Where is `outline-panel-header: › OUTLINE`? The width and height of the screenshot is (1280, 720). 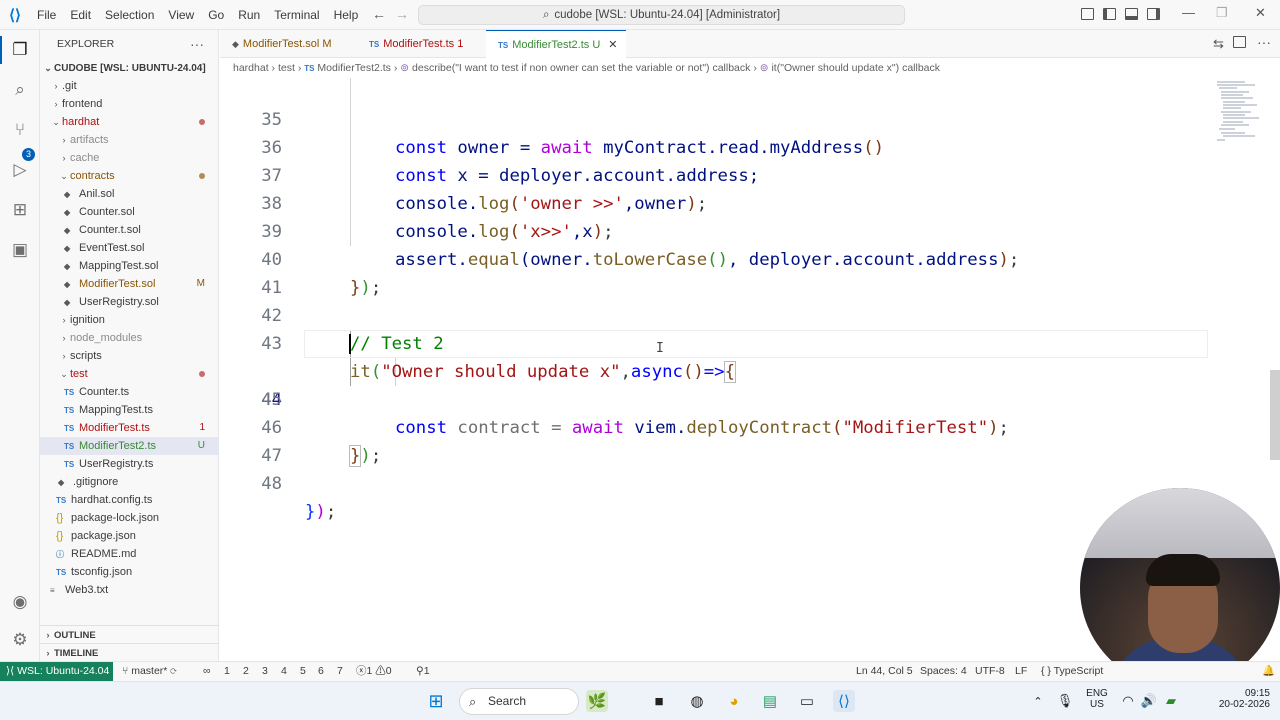 outline-panel-header: › OUTLINE is located at coordinates (129, 634).